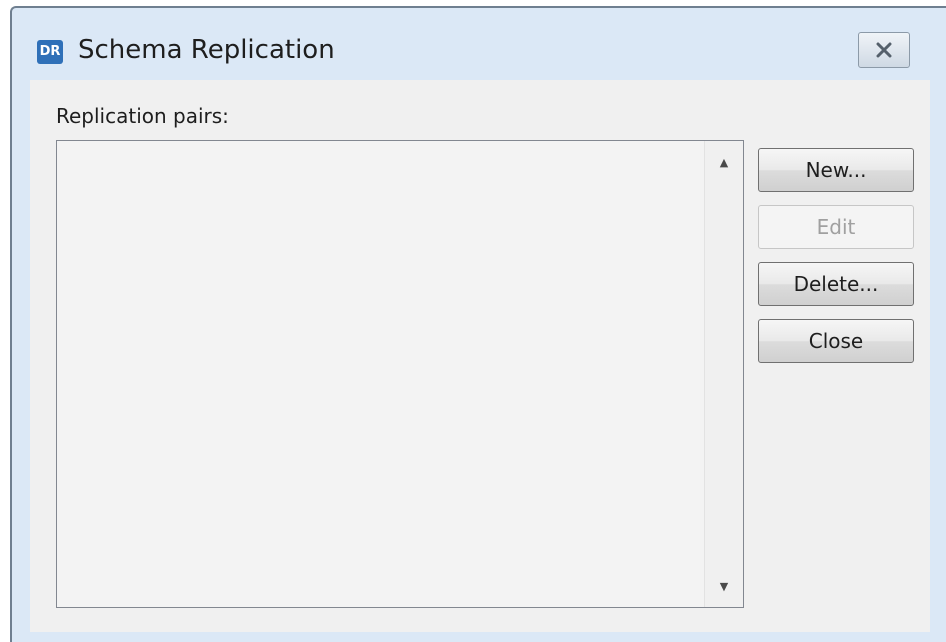 Image resolution: width=946 pixels, height=642 pixels. What do you see at coordinates (836, 227) in the screenshot?
I see `edit-button: Edit` at bounding box center [836, 227].